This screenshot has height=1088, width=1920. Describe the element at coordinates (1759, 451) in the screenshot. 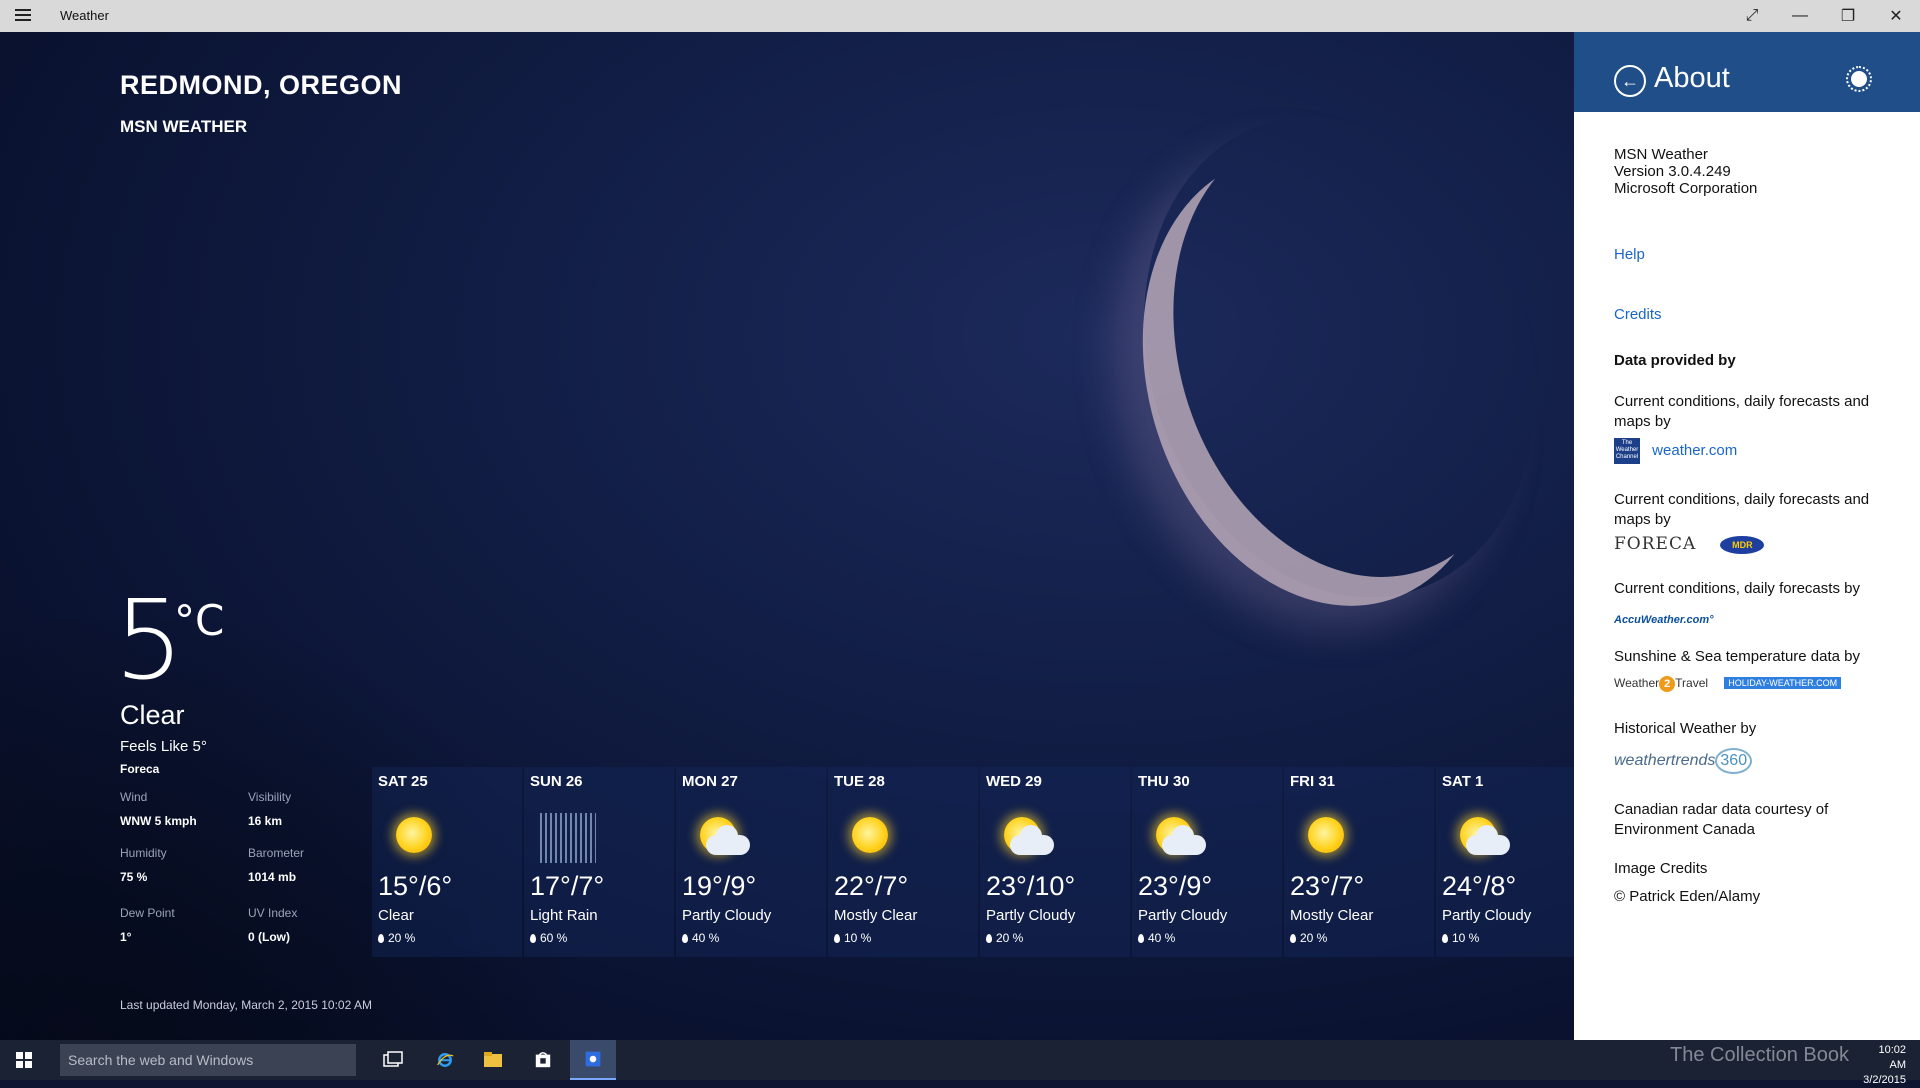

I see `twc-provider: The Weather Channel weather.com` at that location.